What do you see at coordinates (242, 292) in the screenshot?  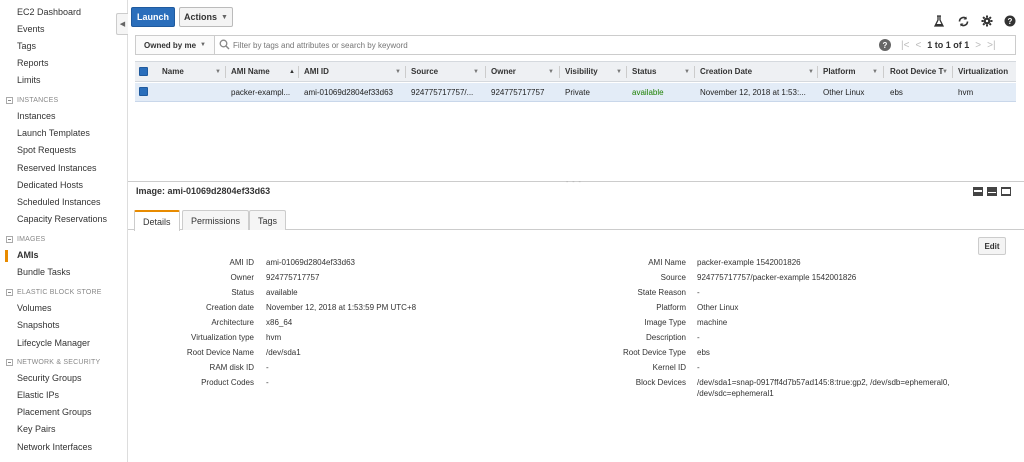 I see `detail-label: Status` at bounding box center [242, 292].